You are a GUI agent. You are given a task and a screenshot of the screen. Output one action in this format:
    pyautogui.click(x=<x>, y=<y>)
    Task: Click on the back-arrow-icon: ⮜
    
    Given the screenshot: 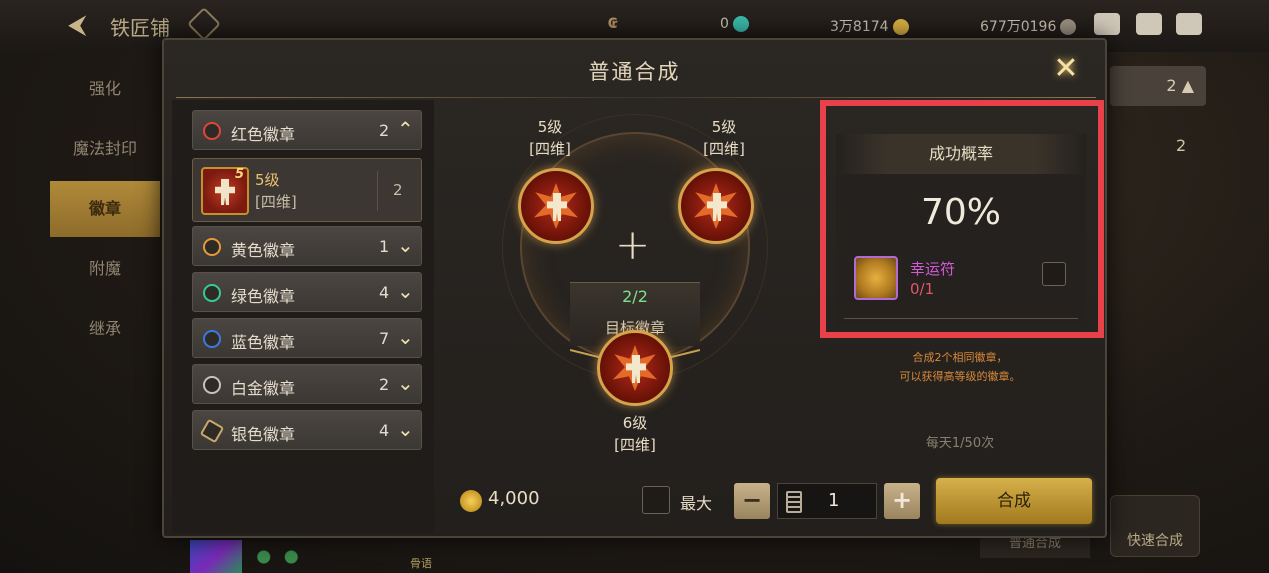 What is the action you would take?
    pyautogui.click(x=77, y=25)
    